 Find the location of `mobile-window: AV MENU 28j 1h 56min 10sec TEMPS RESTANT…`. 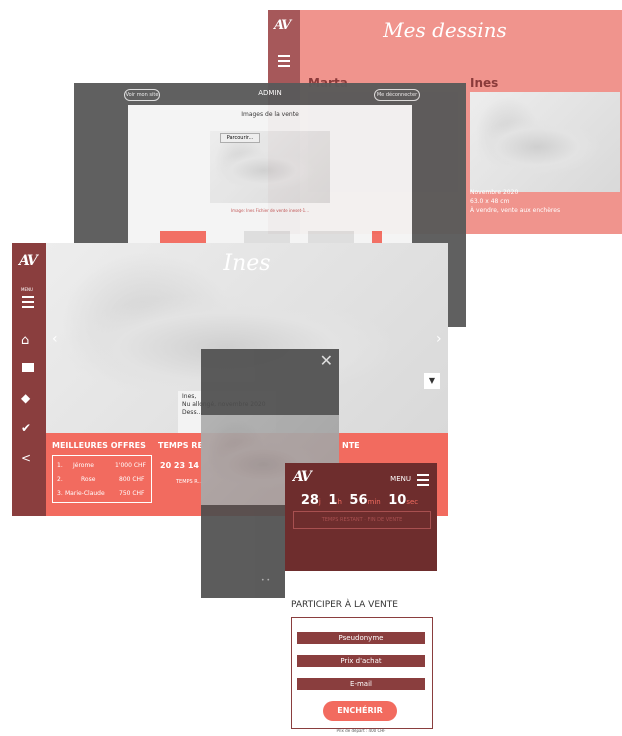

mobile-window: AV MENU 28j 1h 56min 10sec TEMPS RESTANT… is located at coordinates (361, 599).